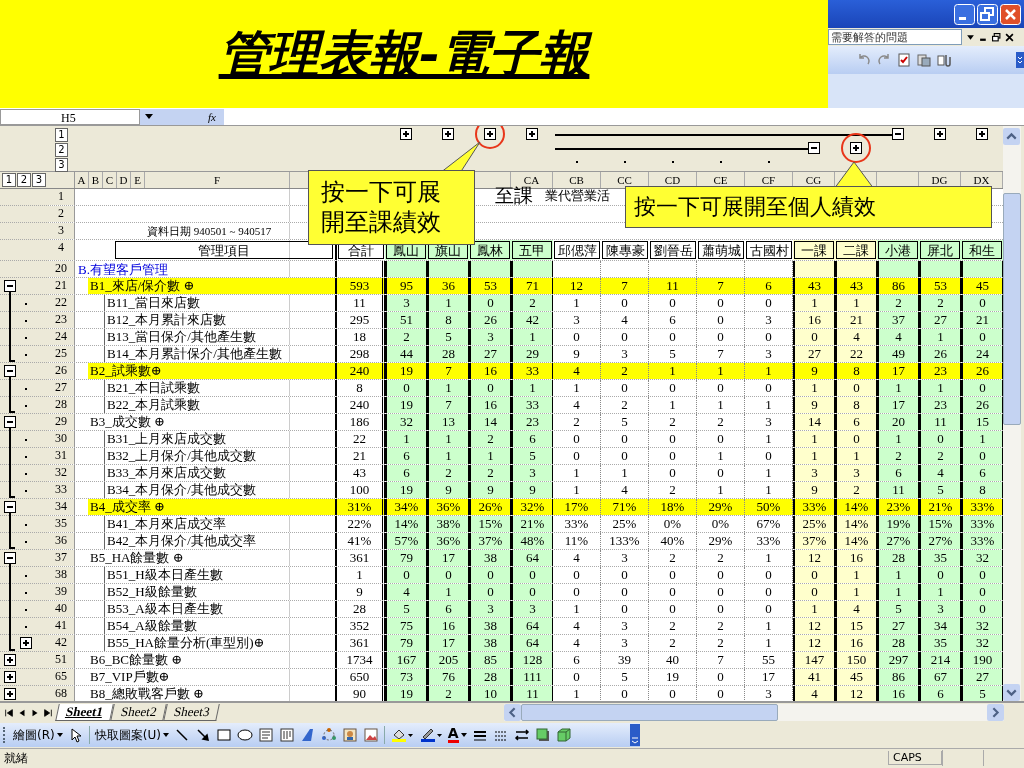 The width and height of the screenshot is (1024, 768). What do you see at coordinates (61, 269) in the screenshot?
I see `row-number: 20` at bounding box center [61, 269].